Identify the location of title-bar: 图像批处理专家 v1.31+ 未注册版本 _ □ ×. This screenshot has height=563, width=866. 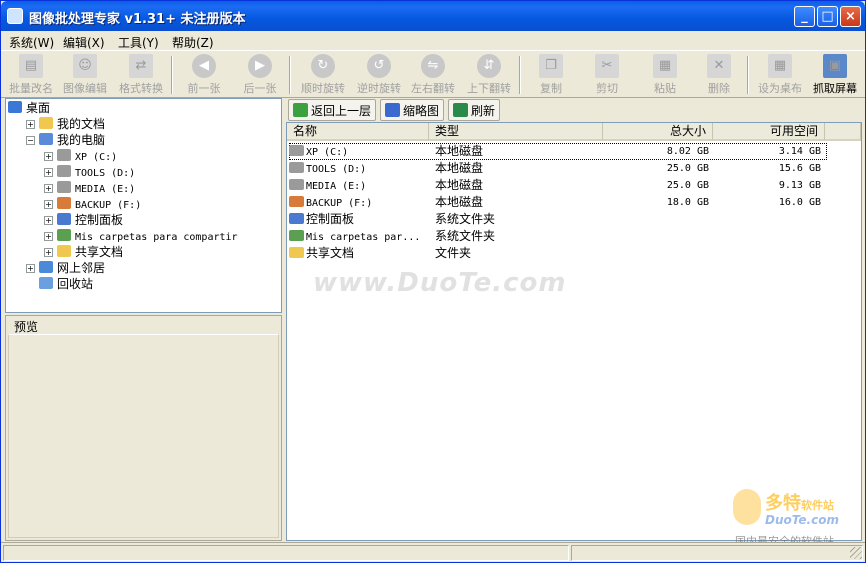
(433, 16).